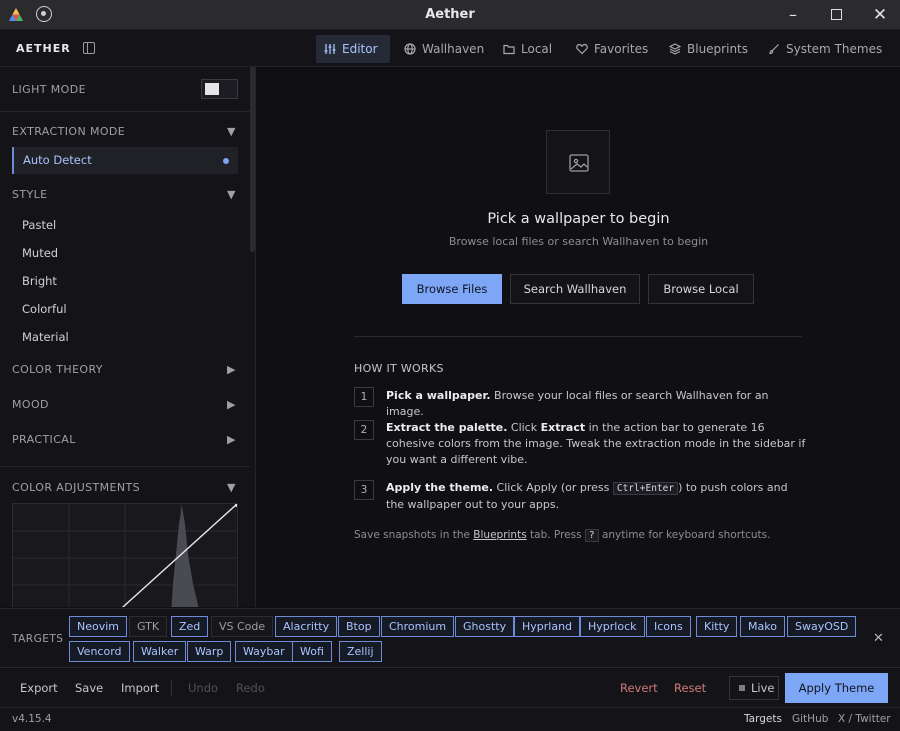  What do you see at coordinates (125, 160) in the screenshot?
I see `extraction-mode-auto-detect: Auto Detect` at bounding box center [125, 160].